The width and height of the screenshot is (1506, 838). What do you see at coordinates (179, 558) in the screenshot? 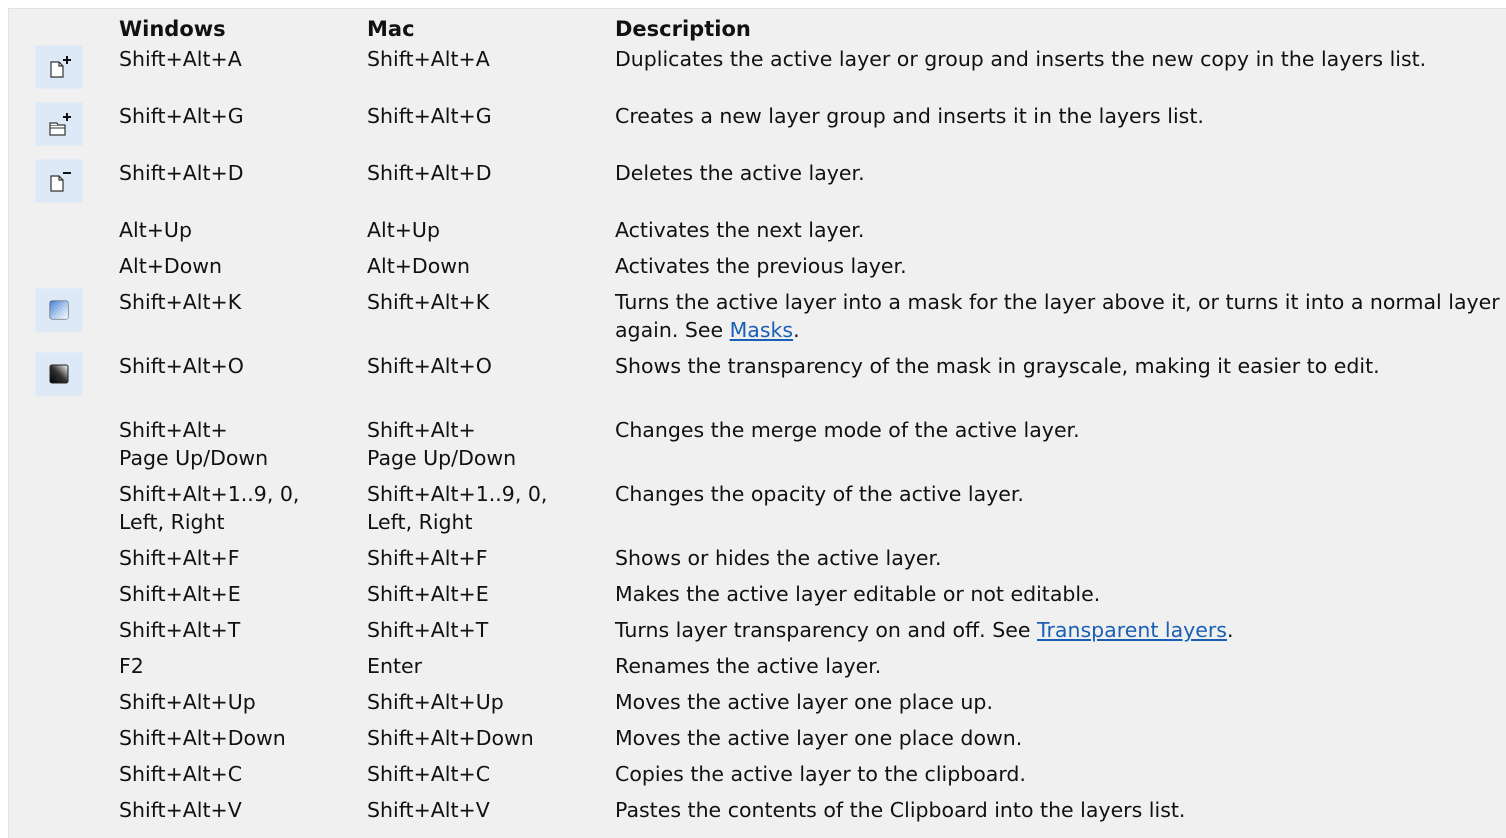
I see `windows-shortcut: Shift+Alt+F` at bounding box center [179, 558].